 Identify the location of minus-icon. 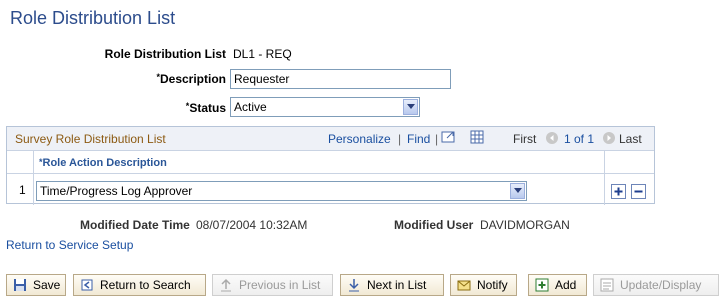
(638, 191).